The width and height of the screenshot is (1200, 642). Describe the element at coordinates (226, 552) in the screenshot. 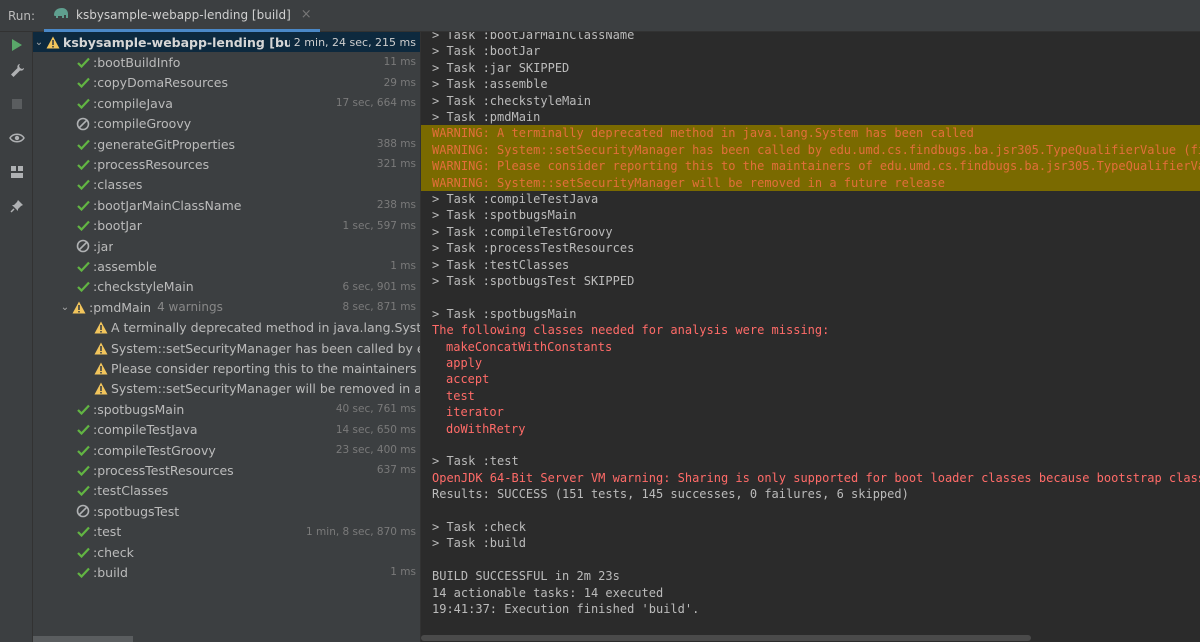

I see `tree-task-row: :check` at that location.